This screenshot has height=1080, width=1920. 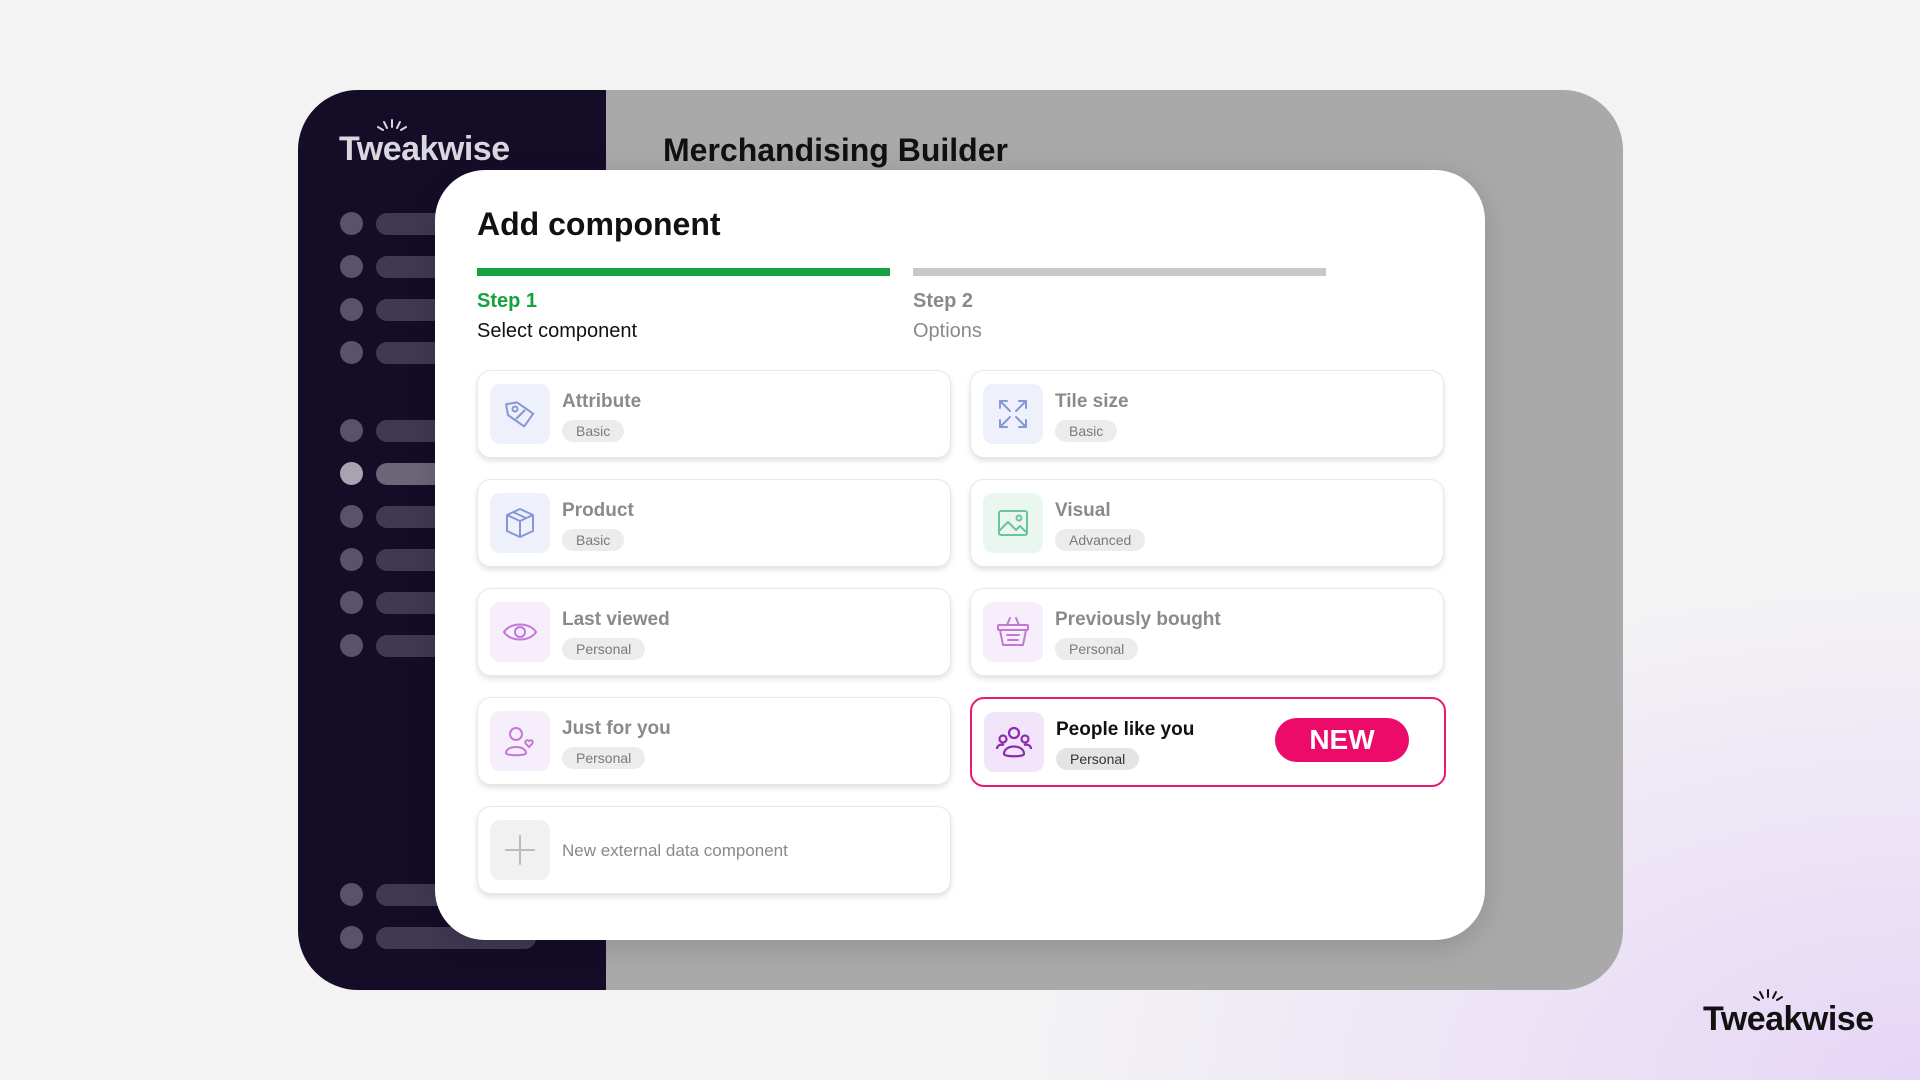 What do you see at coordinates (683, 272) in the screenshot?
I see `step-1-progress-bar` at bounding box center [683, 272].